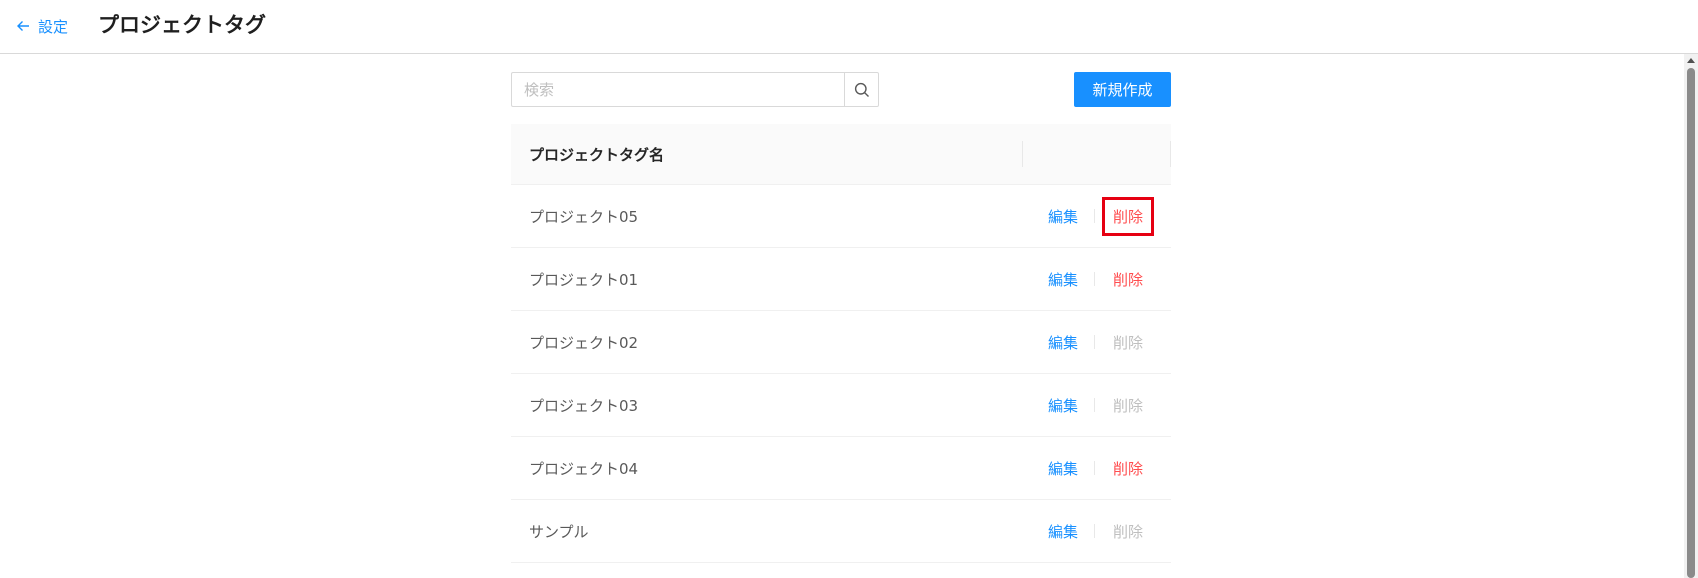  What do you see at coordinates (1691, 323) in the screenshot?
I see `scrollbar-thumb` at bounding box center [1691, 323].